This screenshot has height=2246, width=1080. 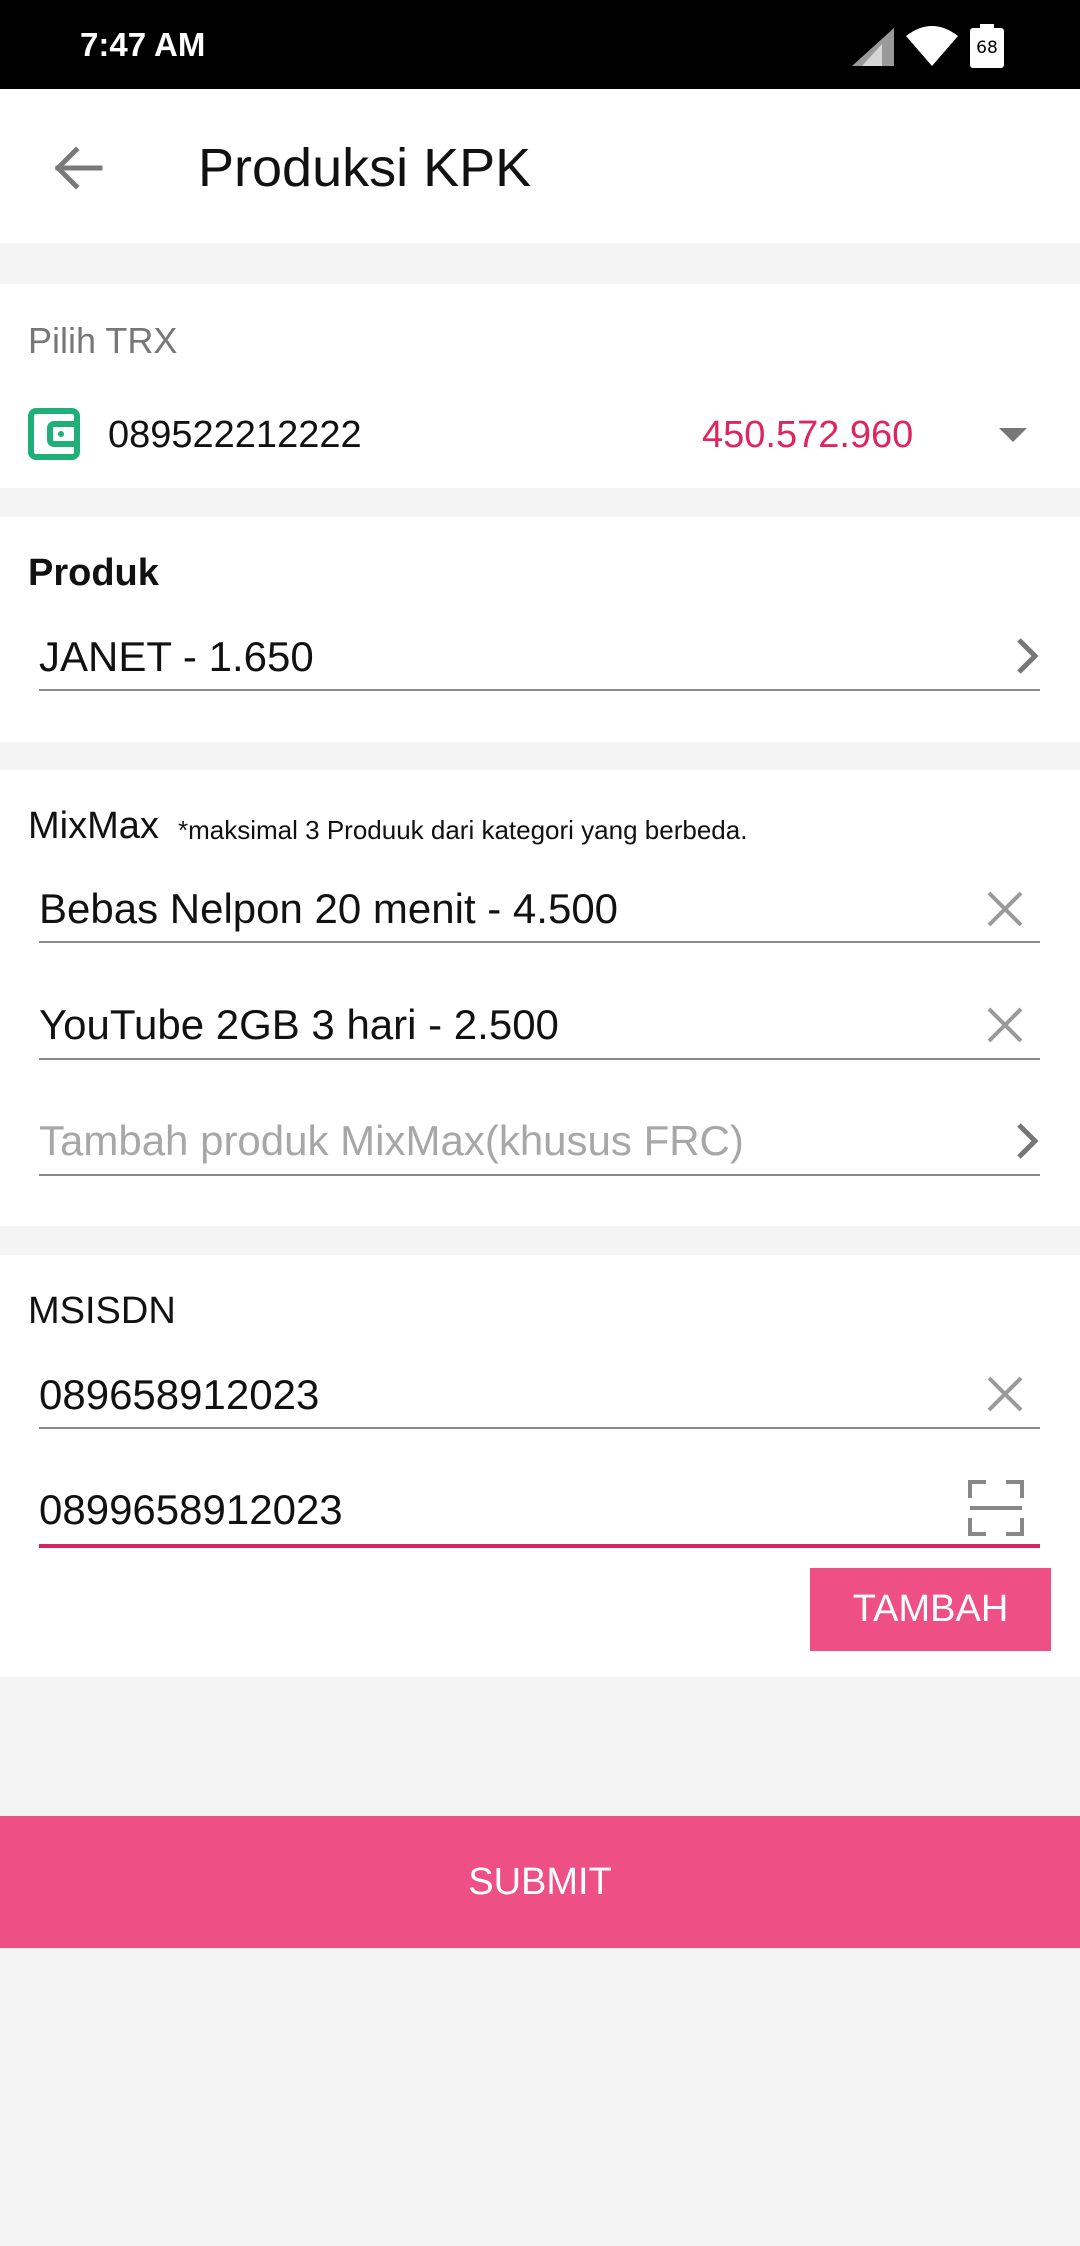 What do you see at coordinates (93, 826) in the screenshot?
I see `mixmax-label: MixMax` at bounding box center [93, 826].